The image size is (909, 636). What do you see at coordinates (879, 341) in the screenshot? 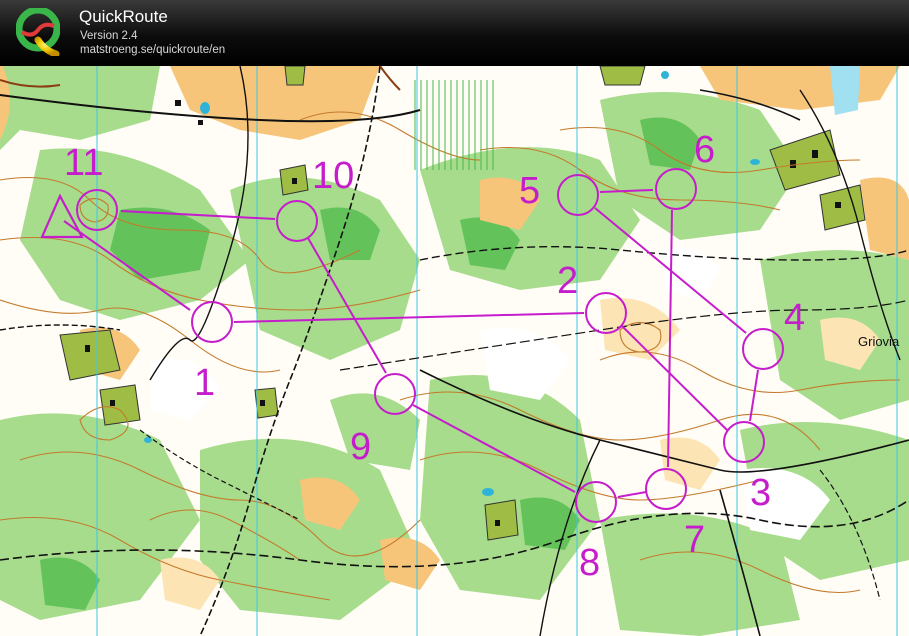
I see `place-name: Griovia` at bounding box center [879, 341].